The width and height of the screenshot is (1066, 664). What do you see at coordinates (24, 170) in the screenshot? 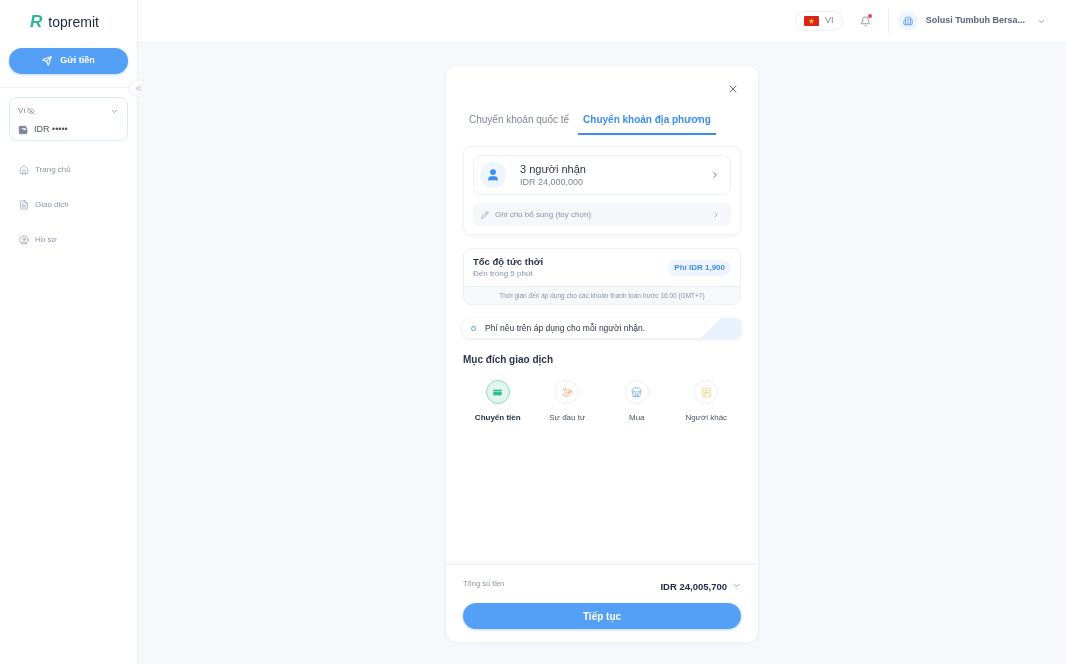
I see `home-icon` at bounding box center [24, 170].